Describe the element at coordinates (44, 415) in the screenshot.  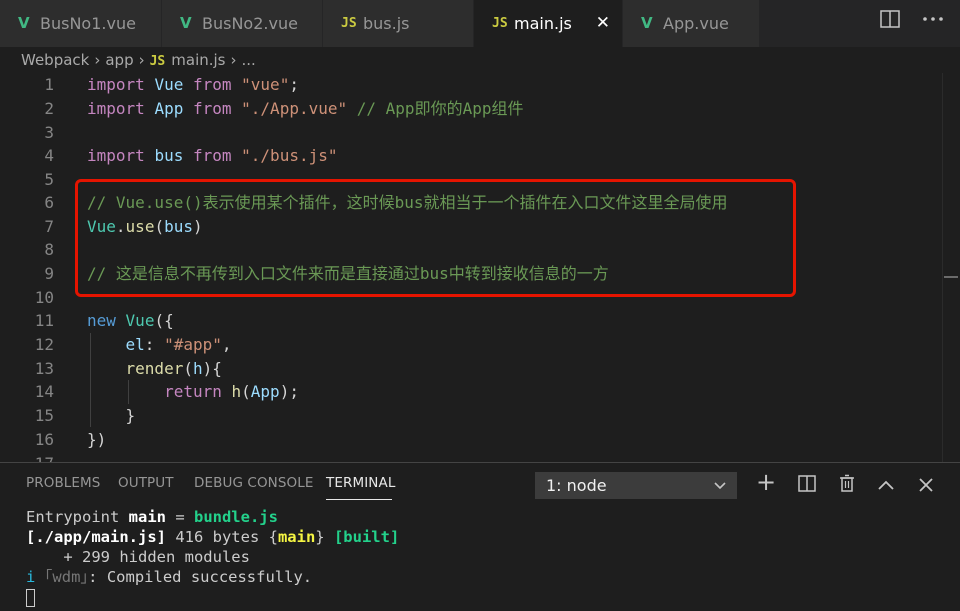
I see `line-number: 15` at that location.